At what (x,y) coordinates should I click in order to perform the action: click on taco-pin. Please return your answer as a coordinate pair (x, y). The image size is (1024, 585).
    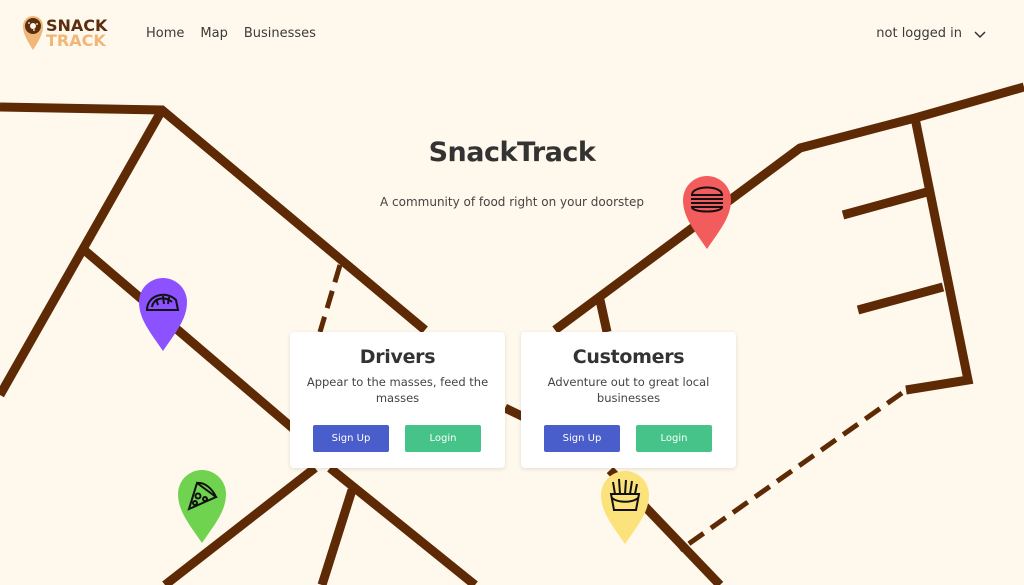
    Looking at the image, I should click on (163, 314).